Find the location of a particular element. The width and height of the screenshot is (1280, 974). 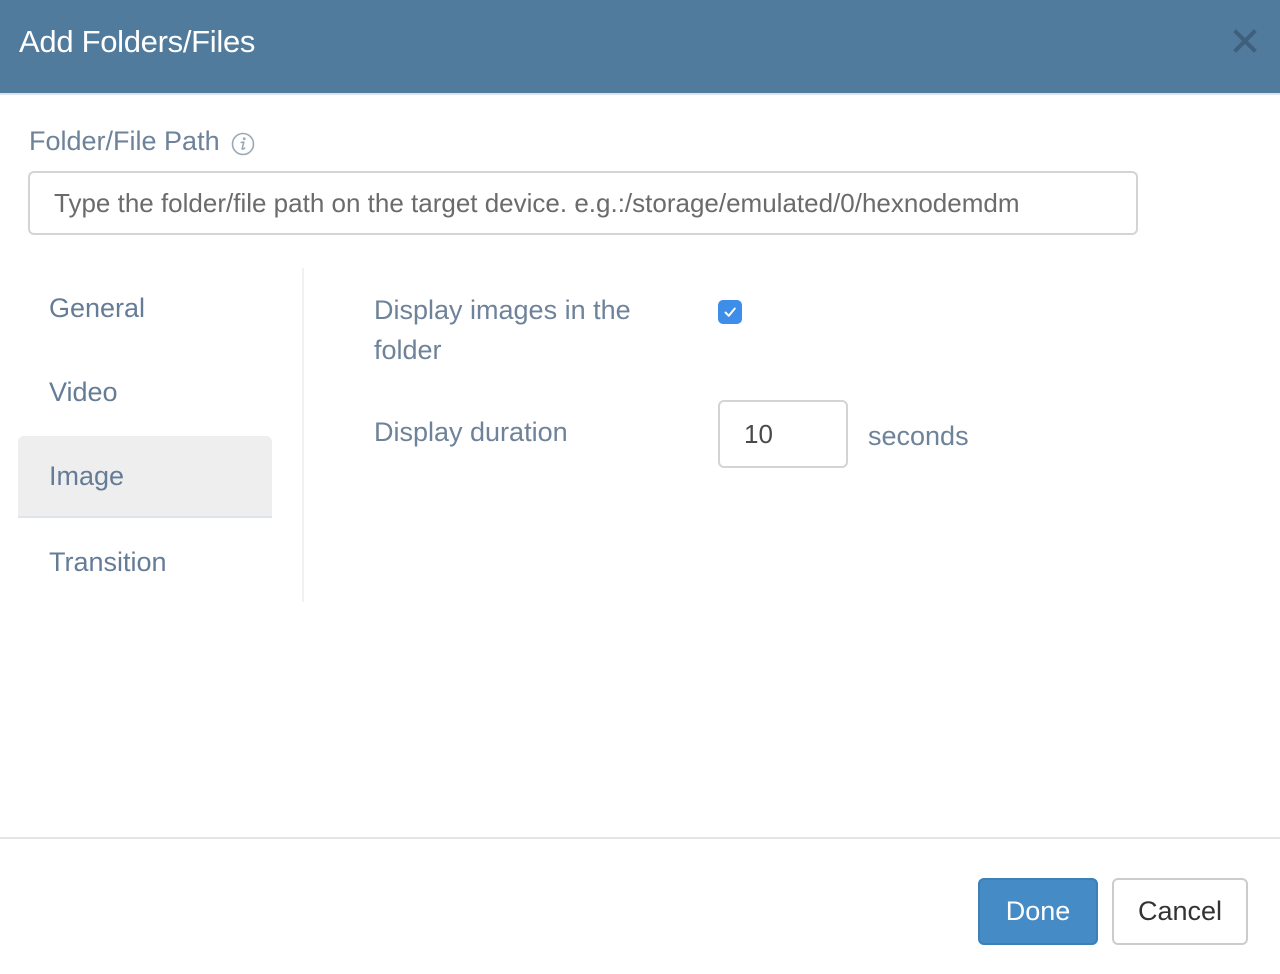

tab-general: General is located at coordinates (145, 308).